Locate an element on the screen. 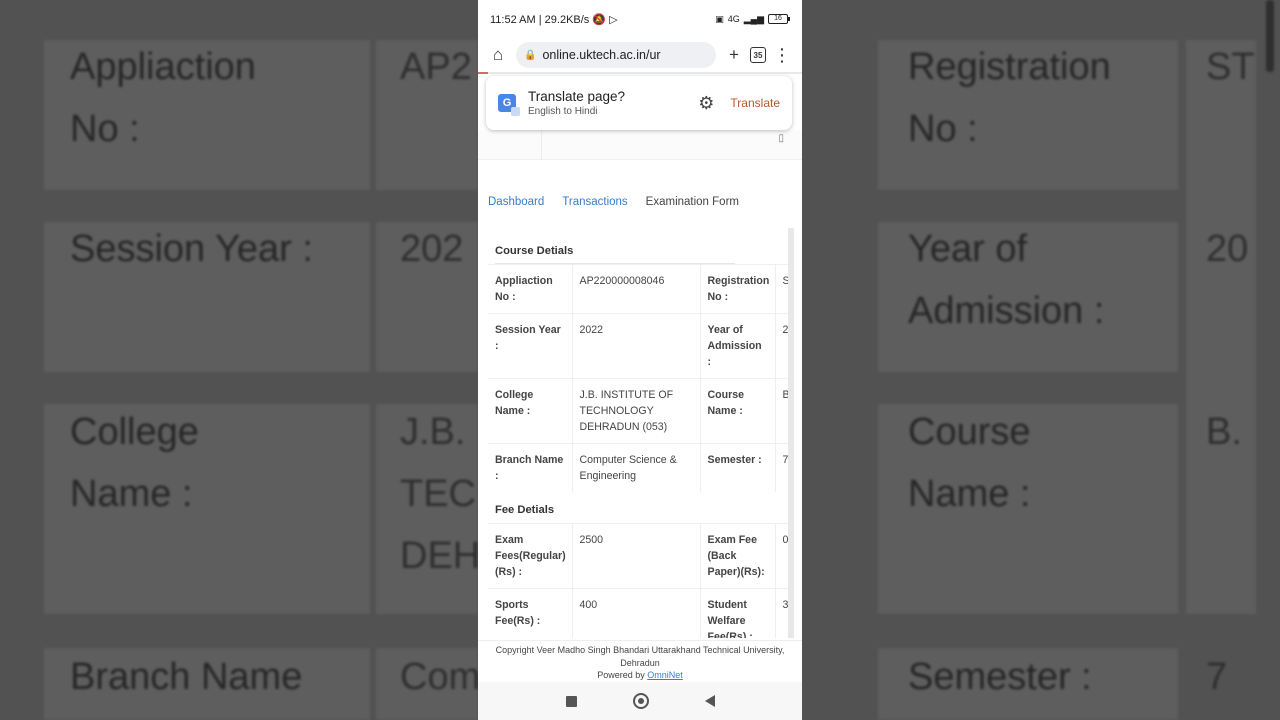  bg-label: Semester : is located at coordinates (1000, 677).